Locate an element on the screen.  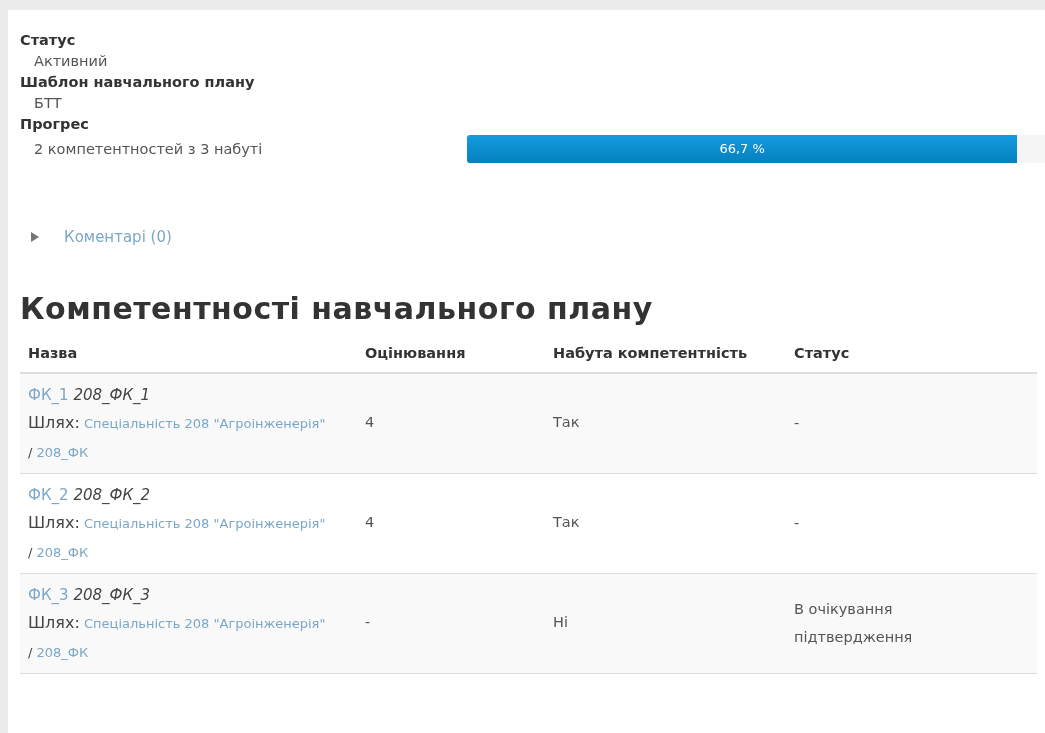
field-label: Шаблон навчального плану is located at coordinates (137, 82).